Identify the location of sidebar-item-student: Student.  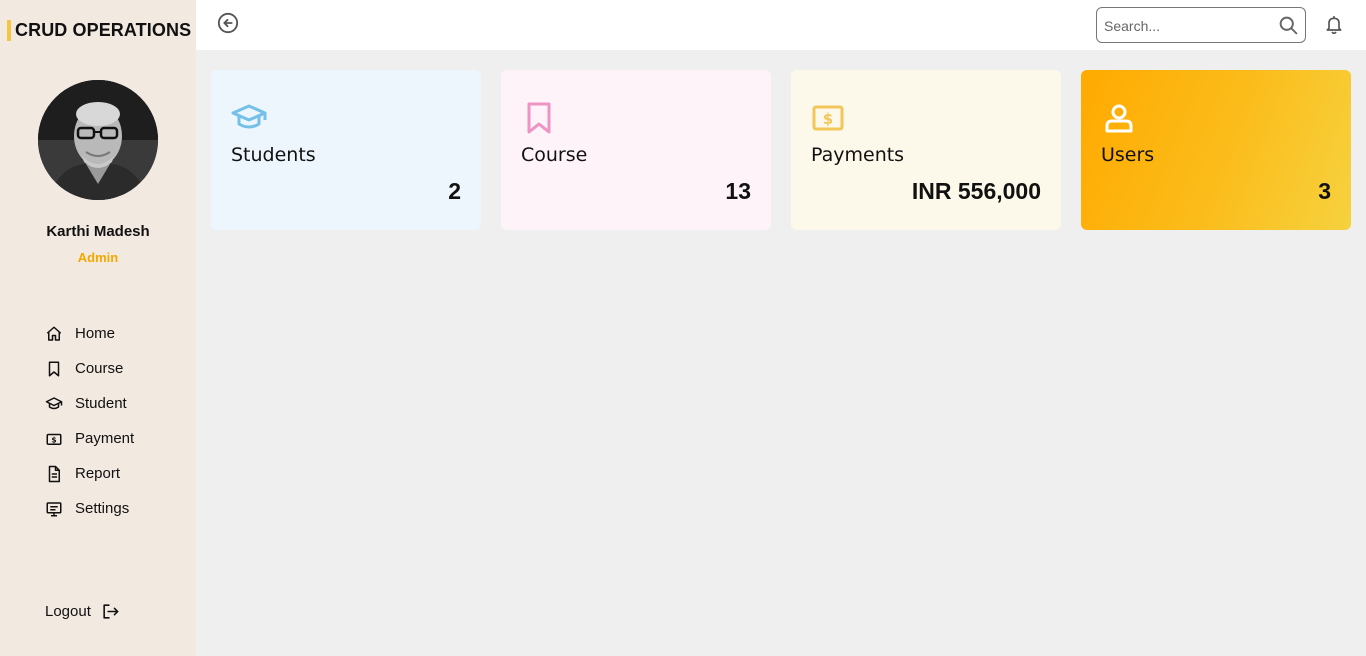
(89, 403).